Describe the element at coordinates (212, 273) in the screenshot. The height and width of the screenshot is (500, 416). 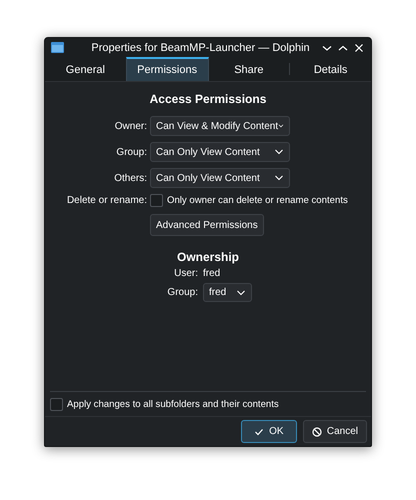
I see `user-value: fred` at that location.